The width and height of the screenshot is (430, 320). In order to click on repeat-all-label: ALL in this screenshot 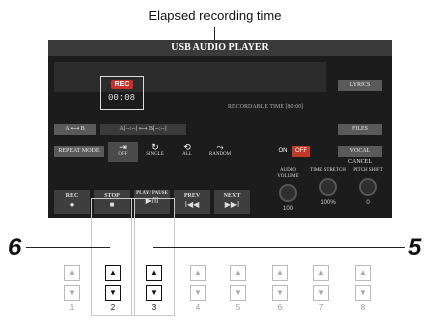, I will do `click(187, 154)`.